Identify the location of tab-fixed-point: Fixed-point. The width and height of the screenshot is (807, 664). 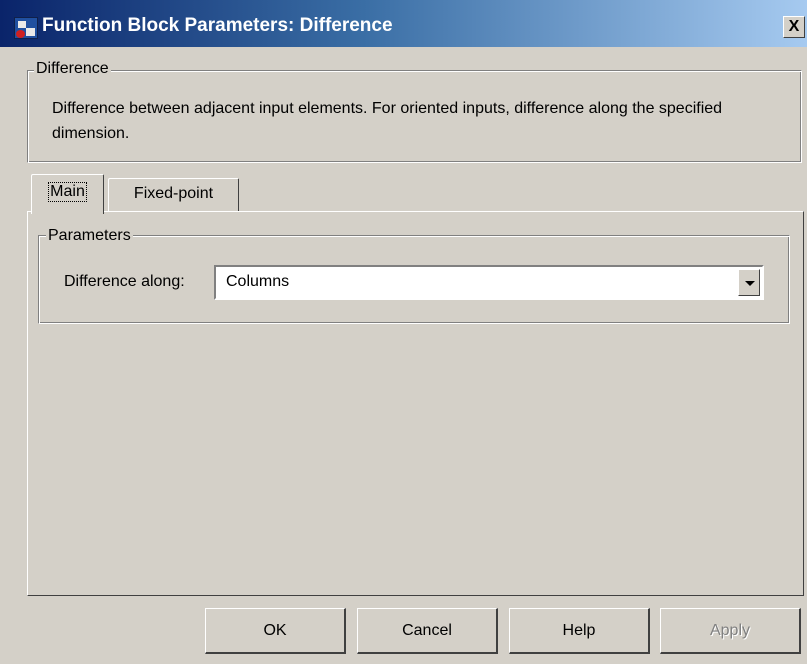
(173, 195).